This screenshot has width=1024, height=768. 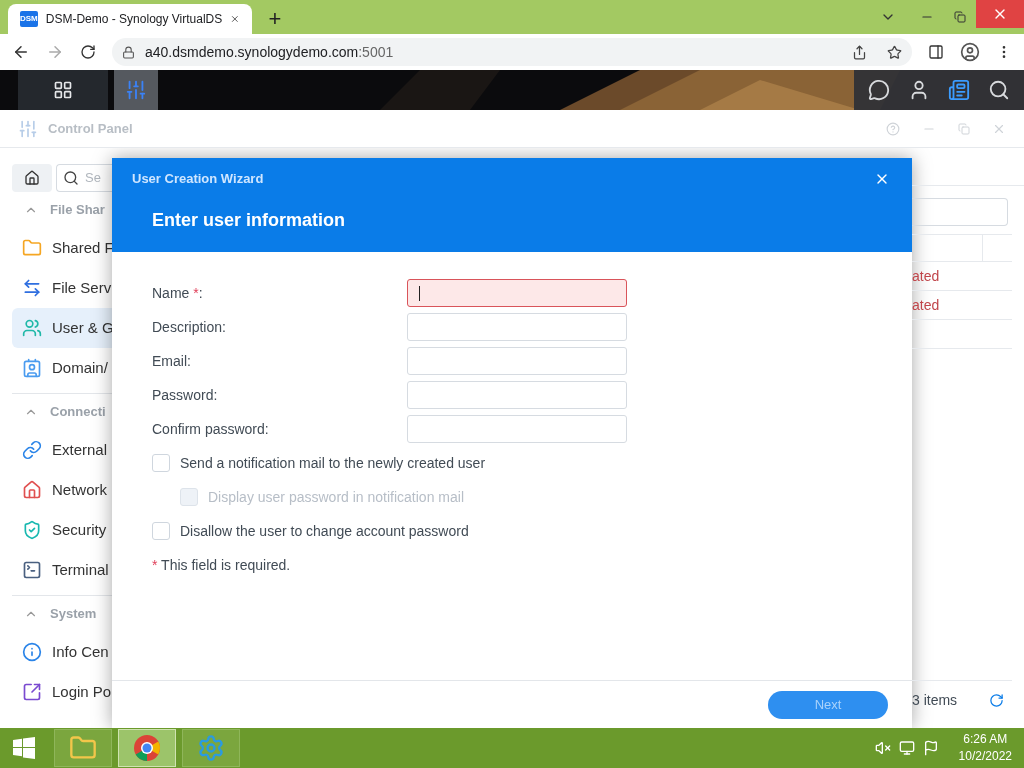 What do you see at coordinates (936, 52) in the screenshot?
I see `side-panel-icon` at bounding box center [936, 52].